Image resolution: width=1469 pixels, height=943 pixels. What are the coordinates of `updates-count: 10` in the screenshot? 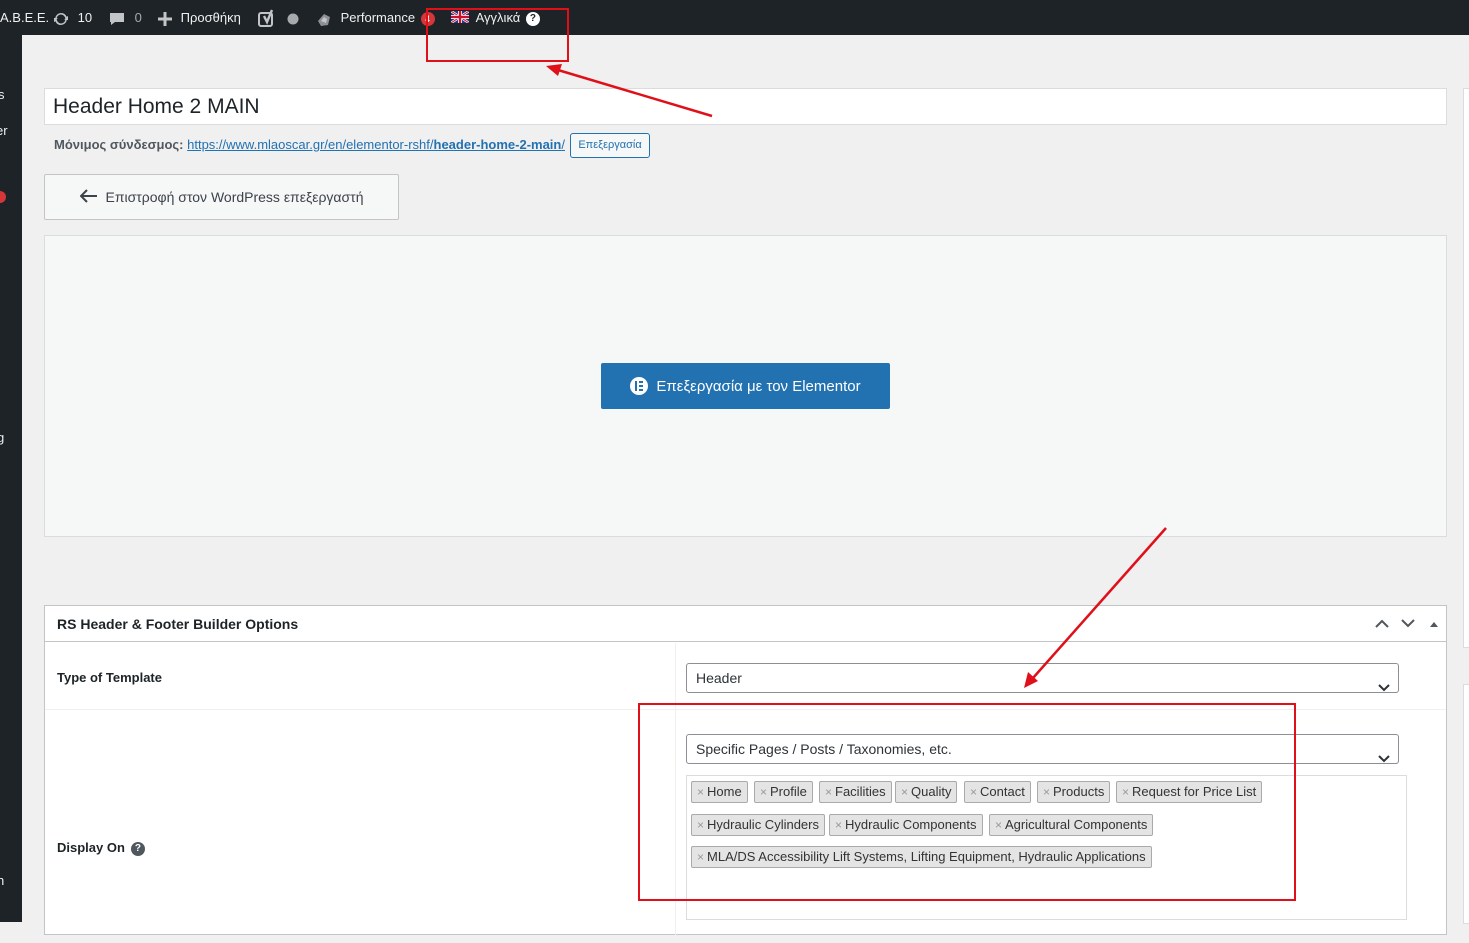 It's located at (85, 17).